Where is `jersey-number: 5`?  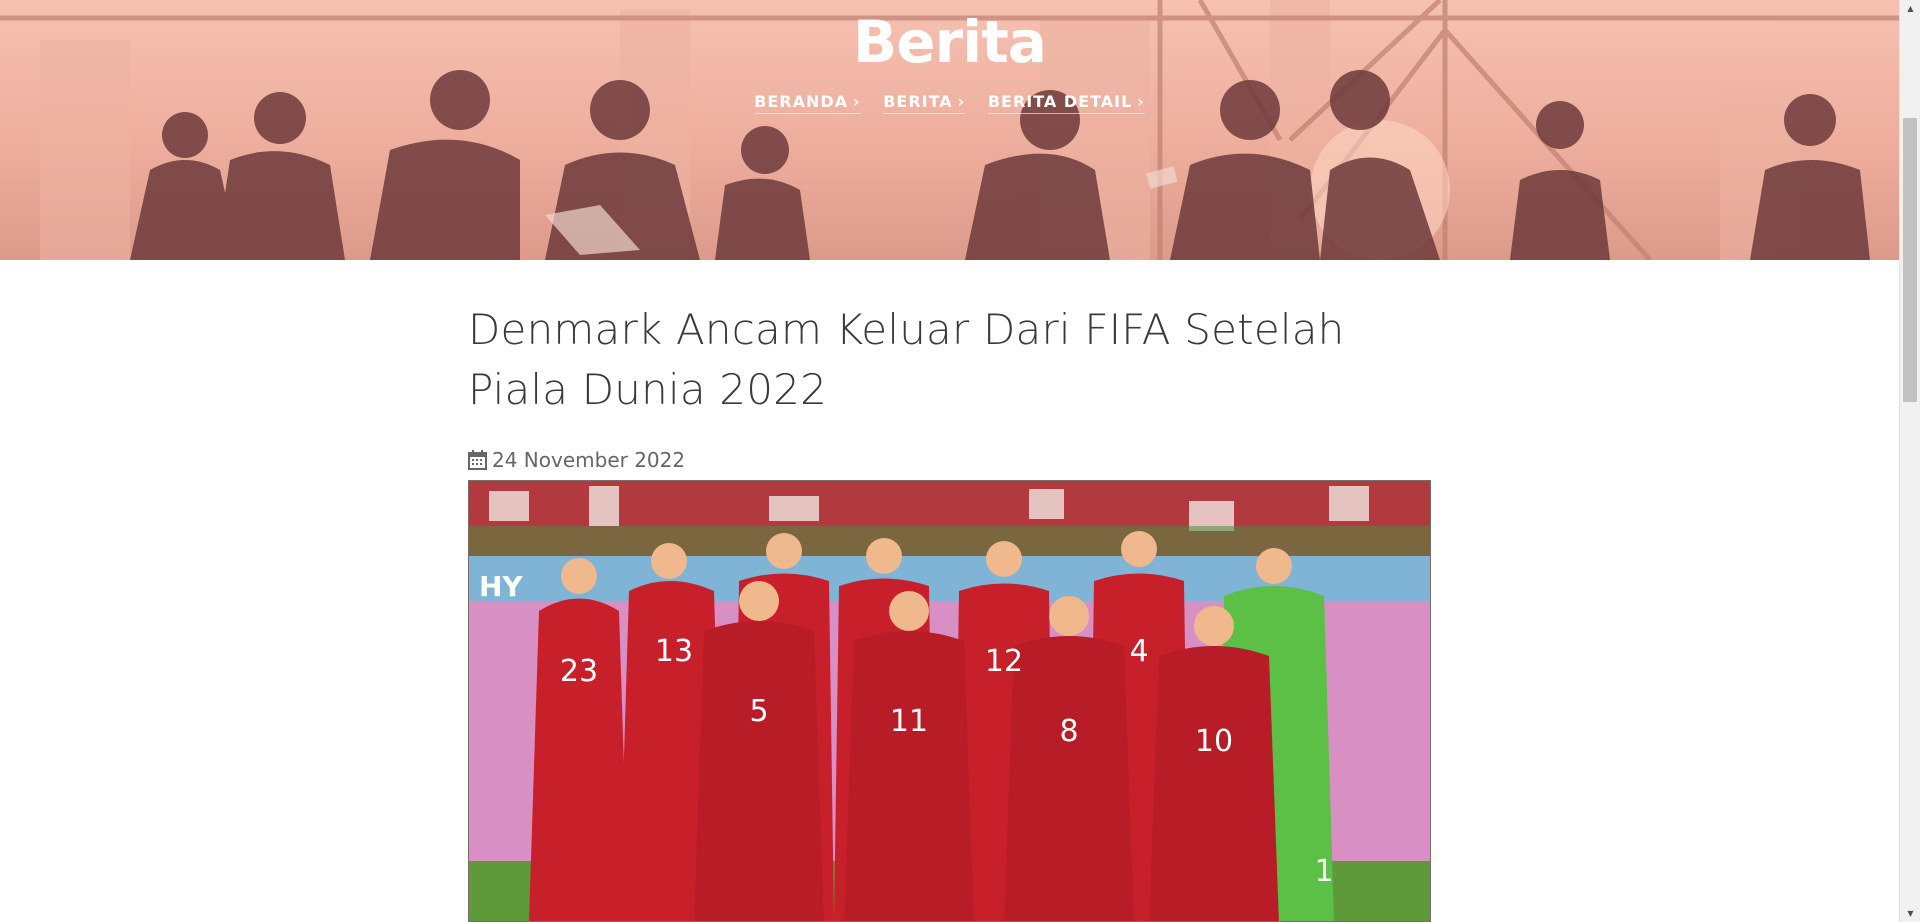
jersey-number: 5 is located at coordinates (758, 711).